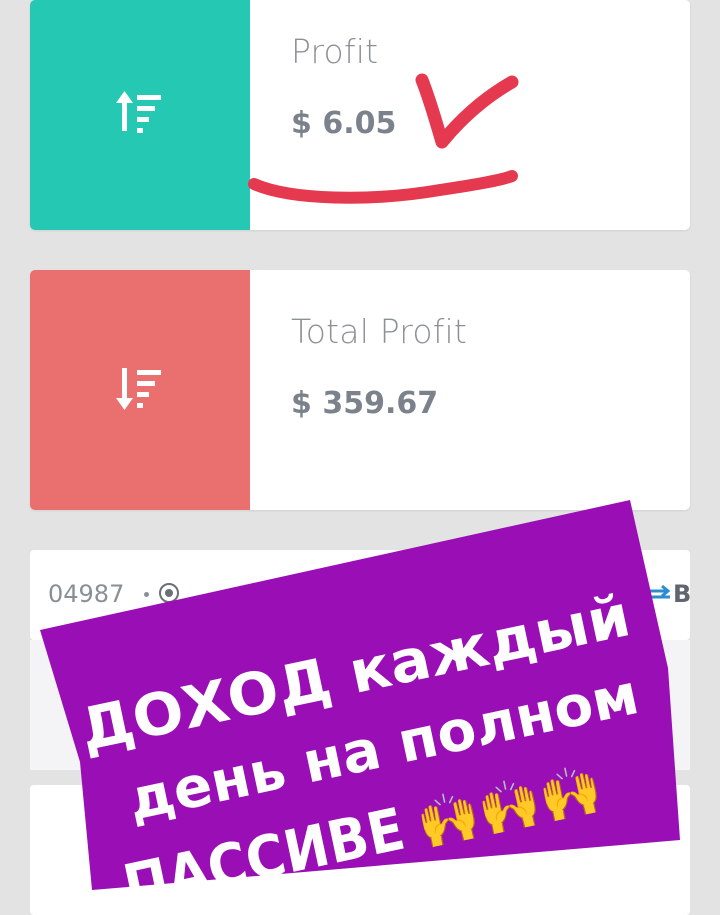 The height and width of the screenshot is (915, 720). I want to click on transfer-arrow-icon, so click(659, 591).